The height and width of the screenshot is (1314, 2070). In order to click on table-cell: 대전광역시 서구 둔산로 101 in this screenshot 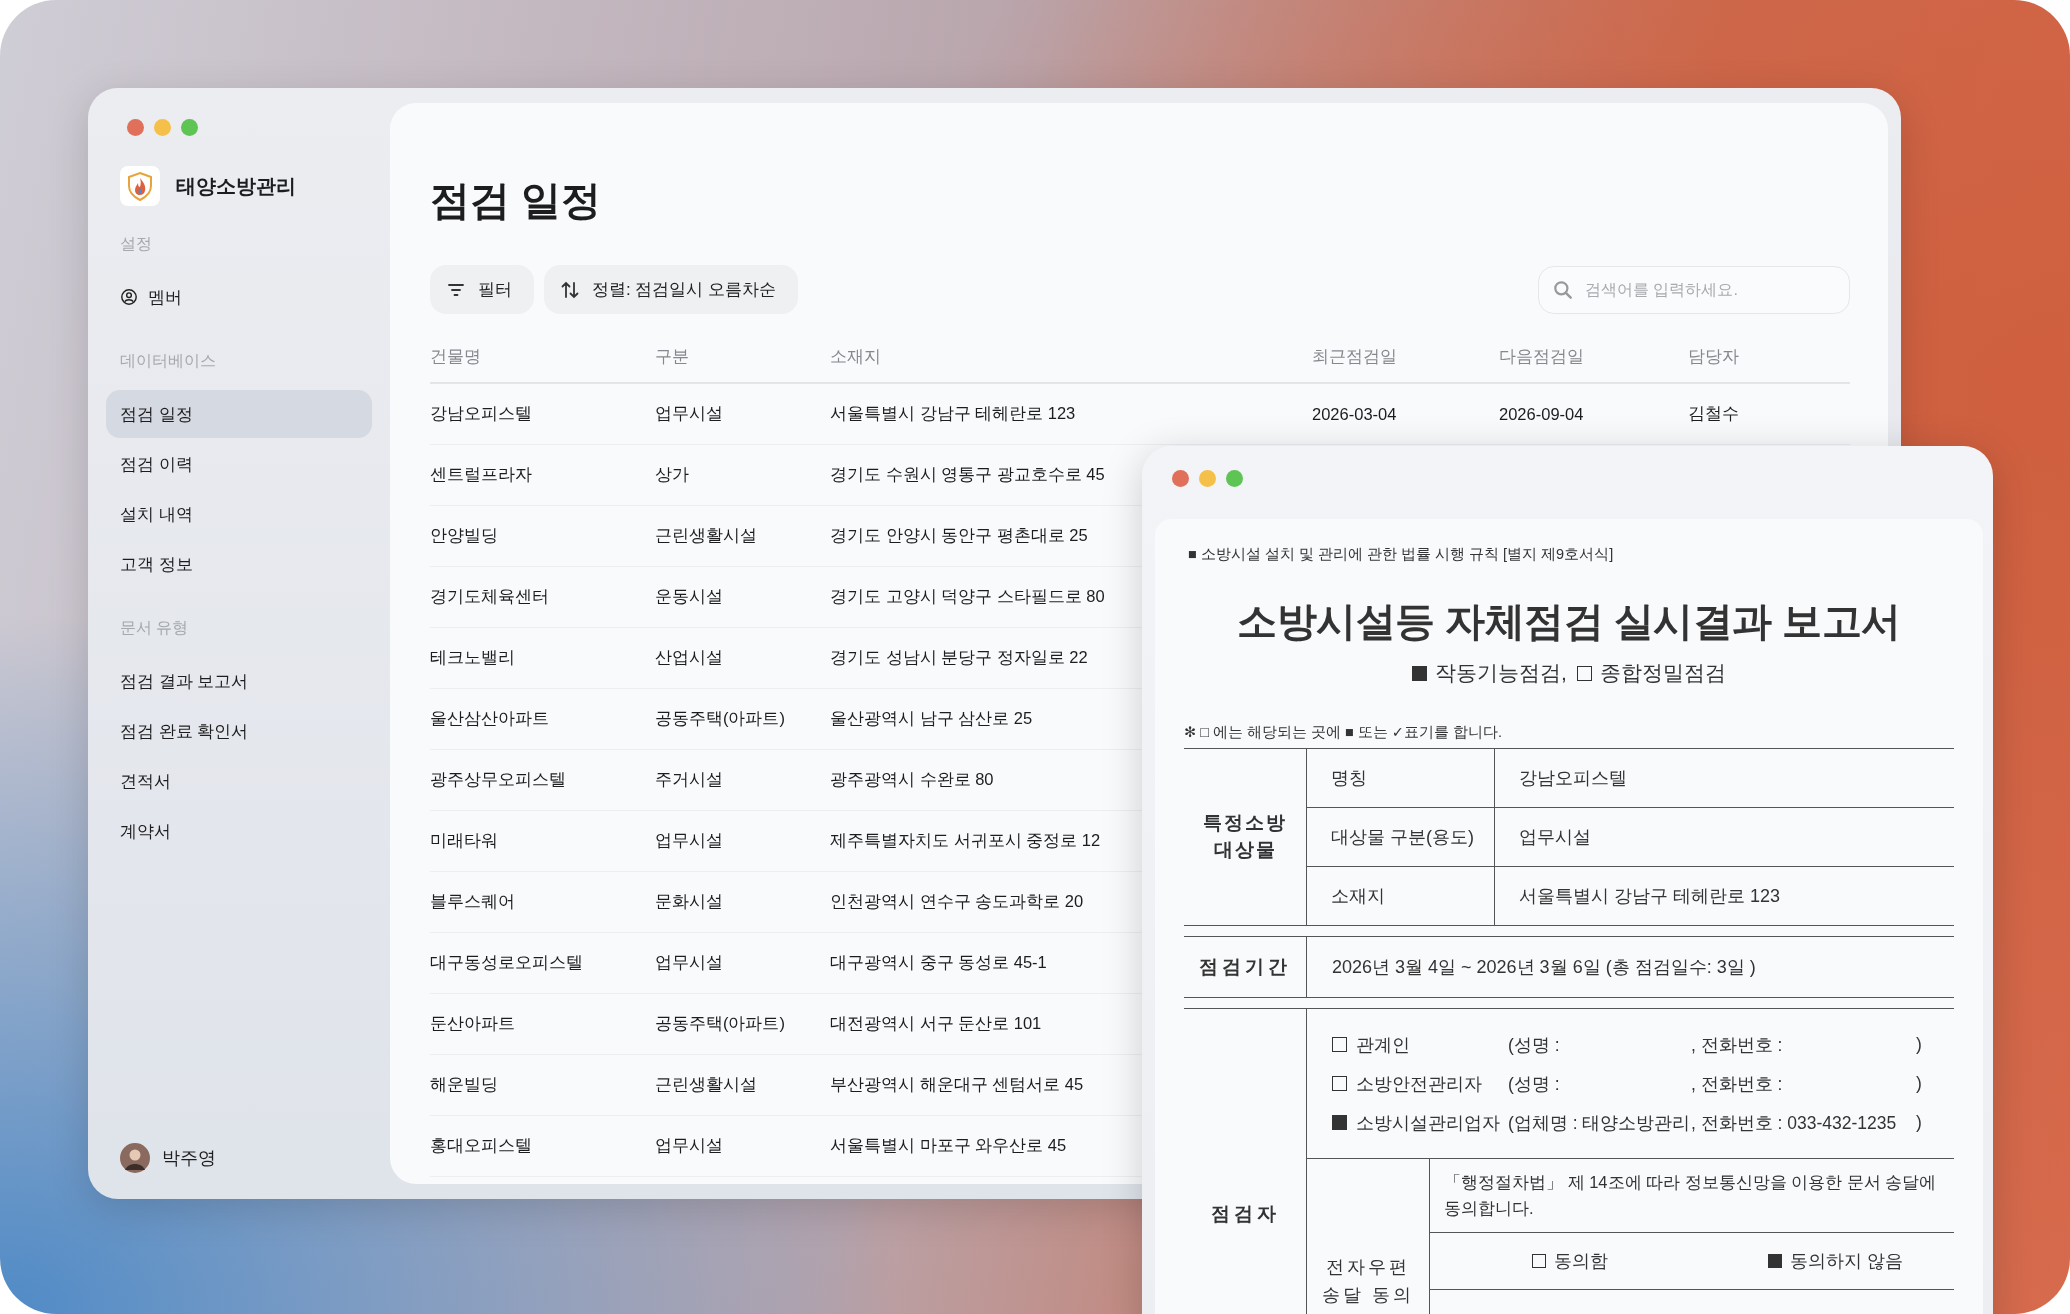, I will do `click(936, 1023)`.